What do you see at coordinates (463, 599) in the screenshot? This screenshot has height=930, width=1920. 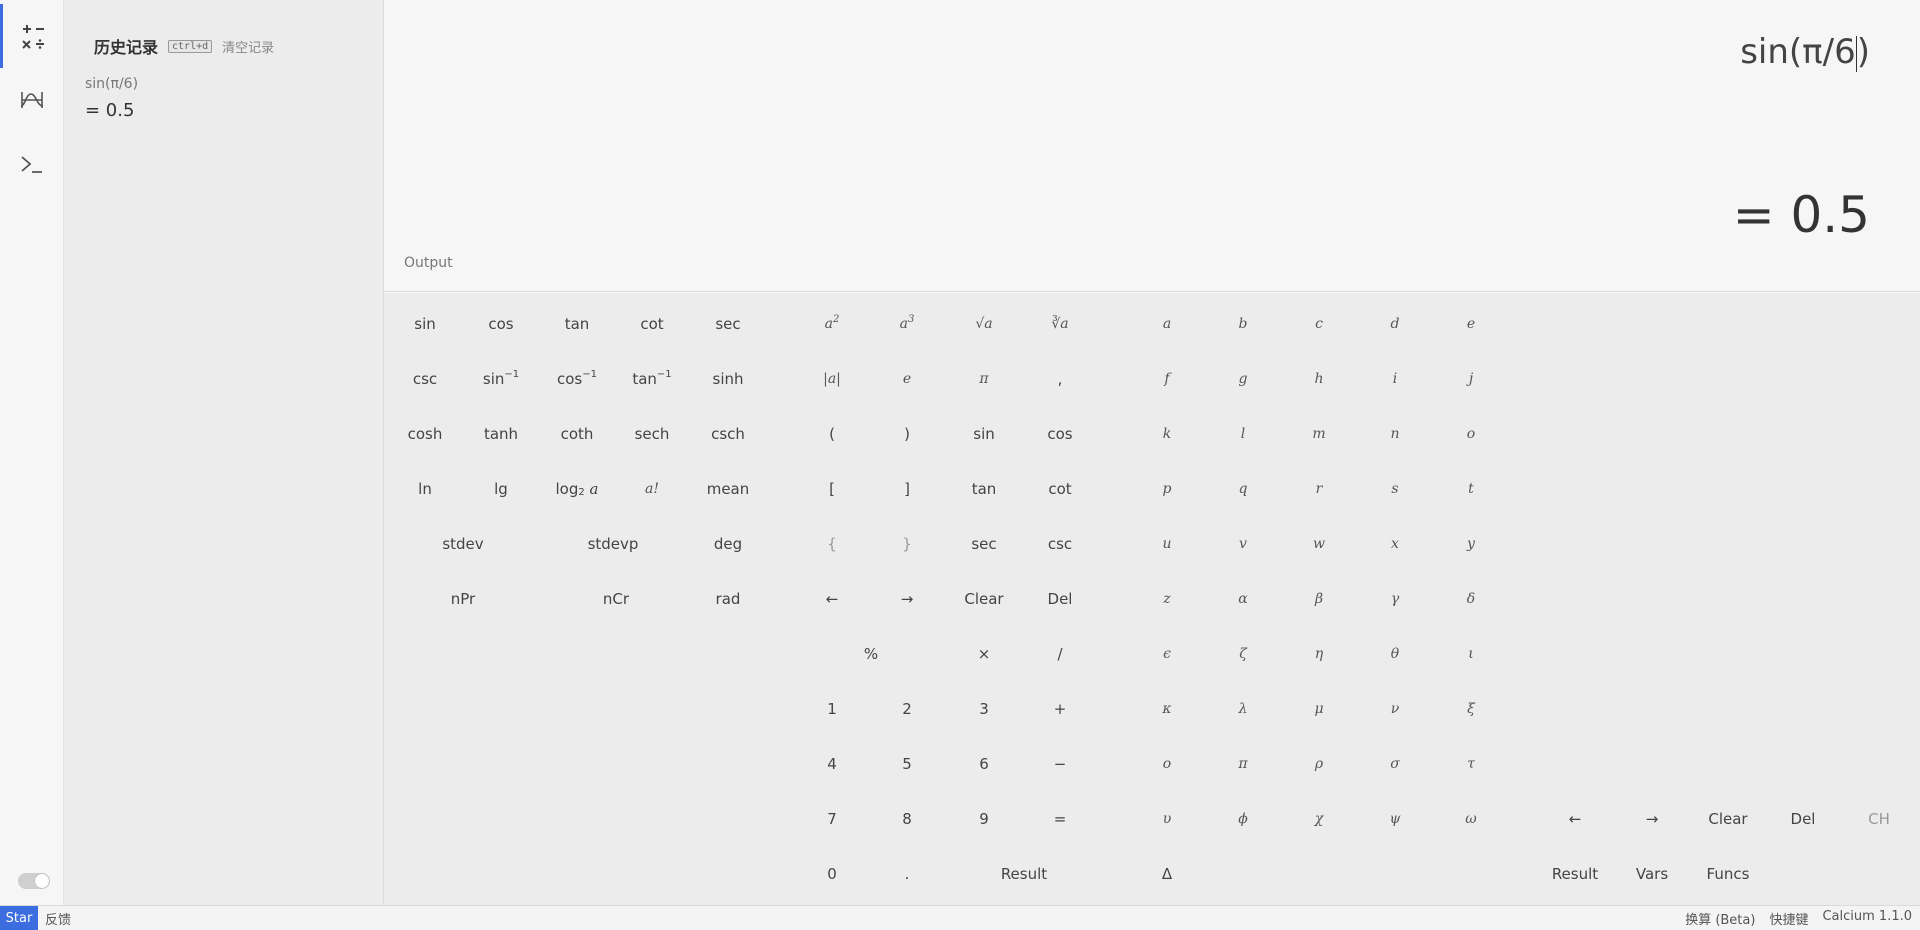 I see `key-npr: nPr` at bounding box center [463, 599].